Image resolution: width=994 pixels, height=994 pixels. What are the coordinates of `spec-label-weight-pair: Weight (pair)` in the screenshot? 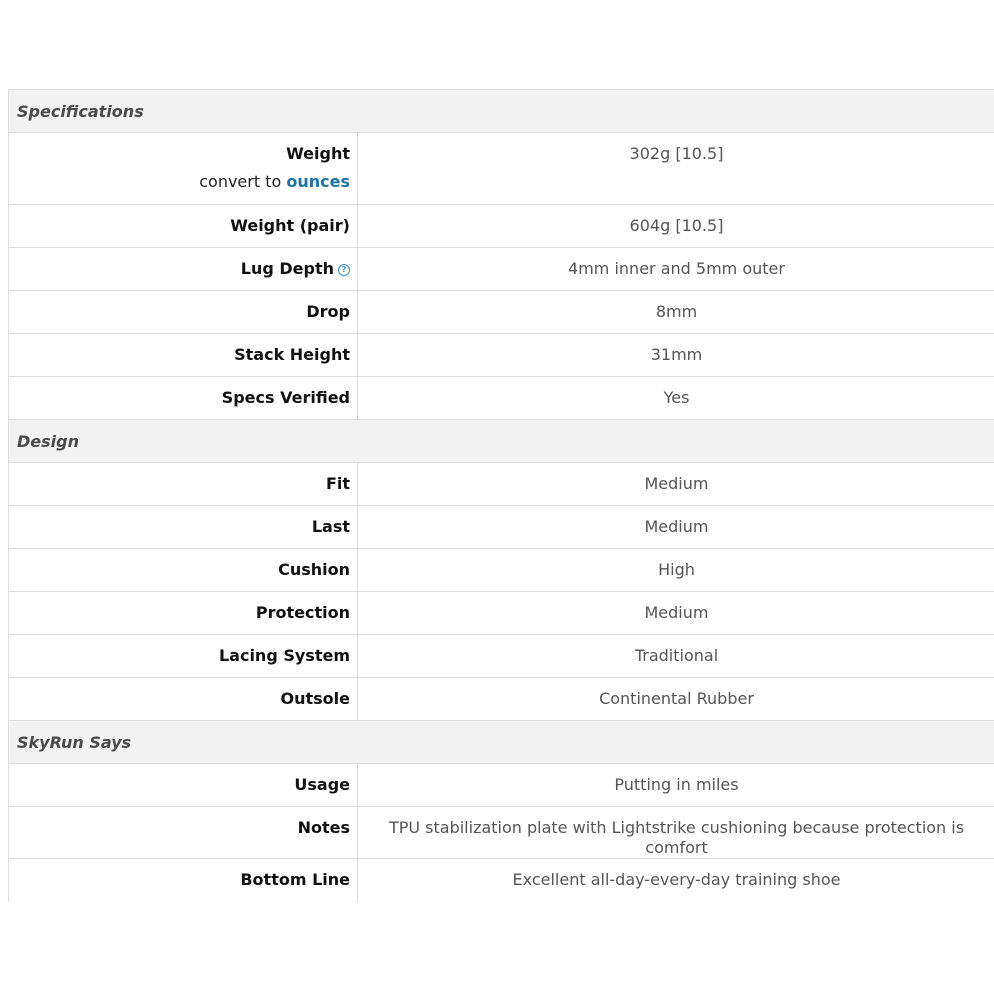 It's located at (183, 226).